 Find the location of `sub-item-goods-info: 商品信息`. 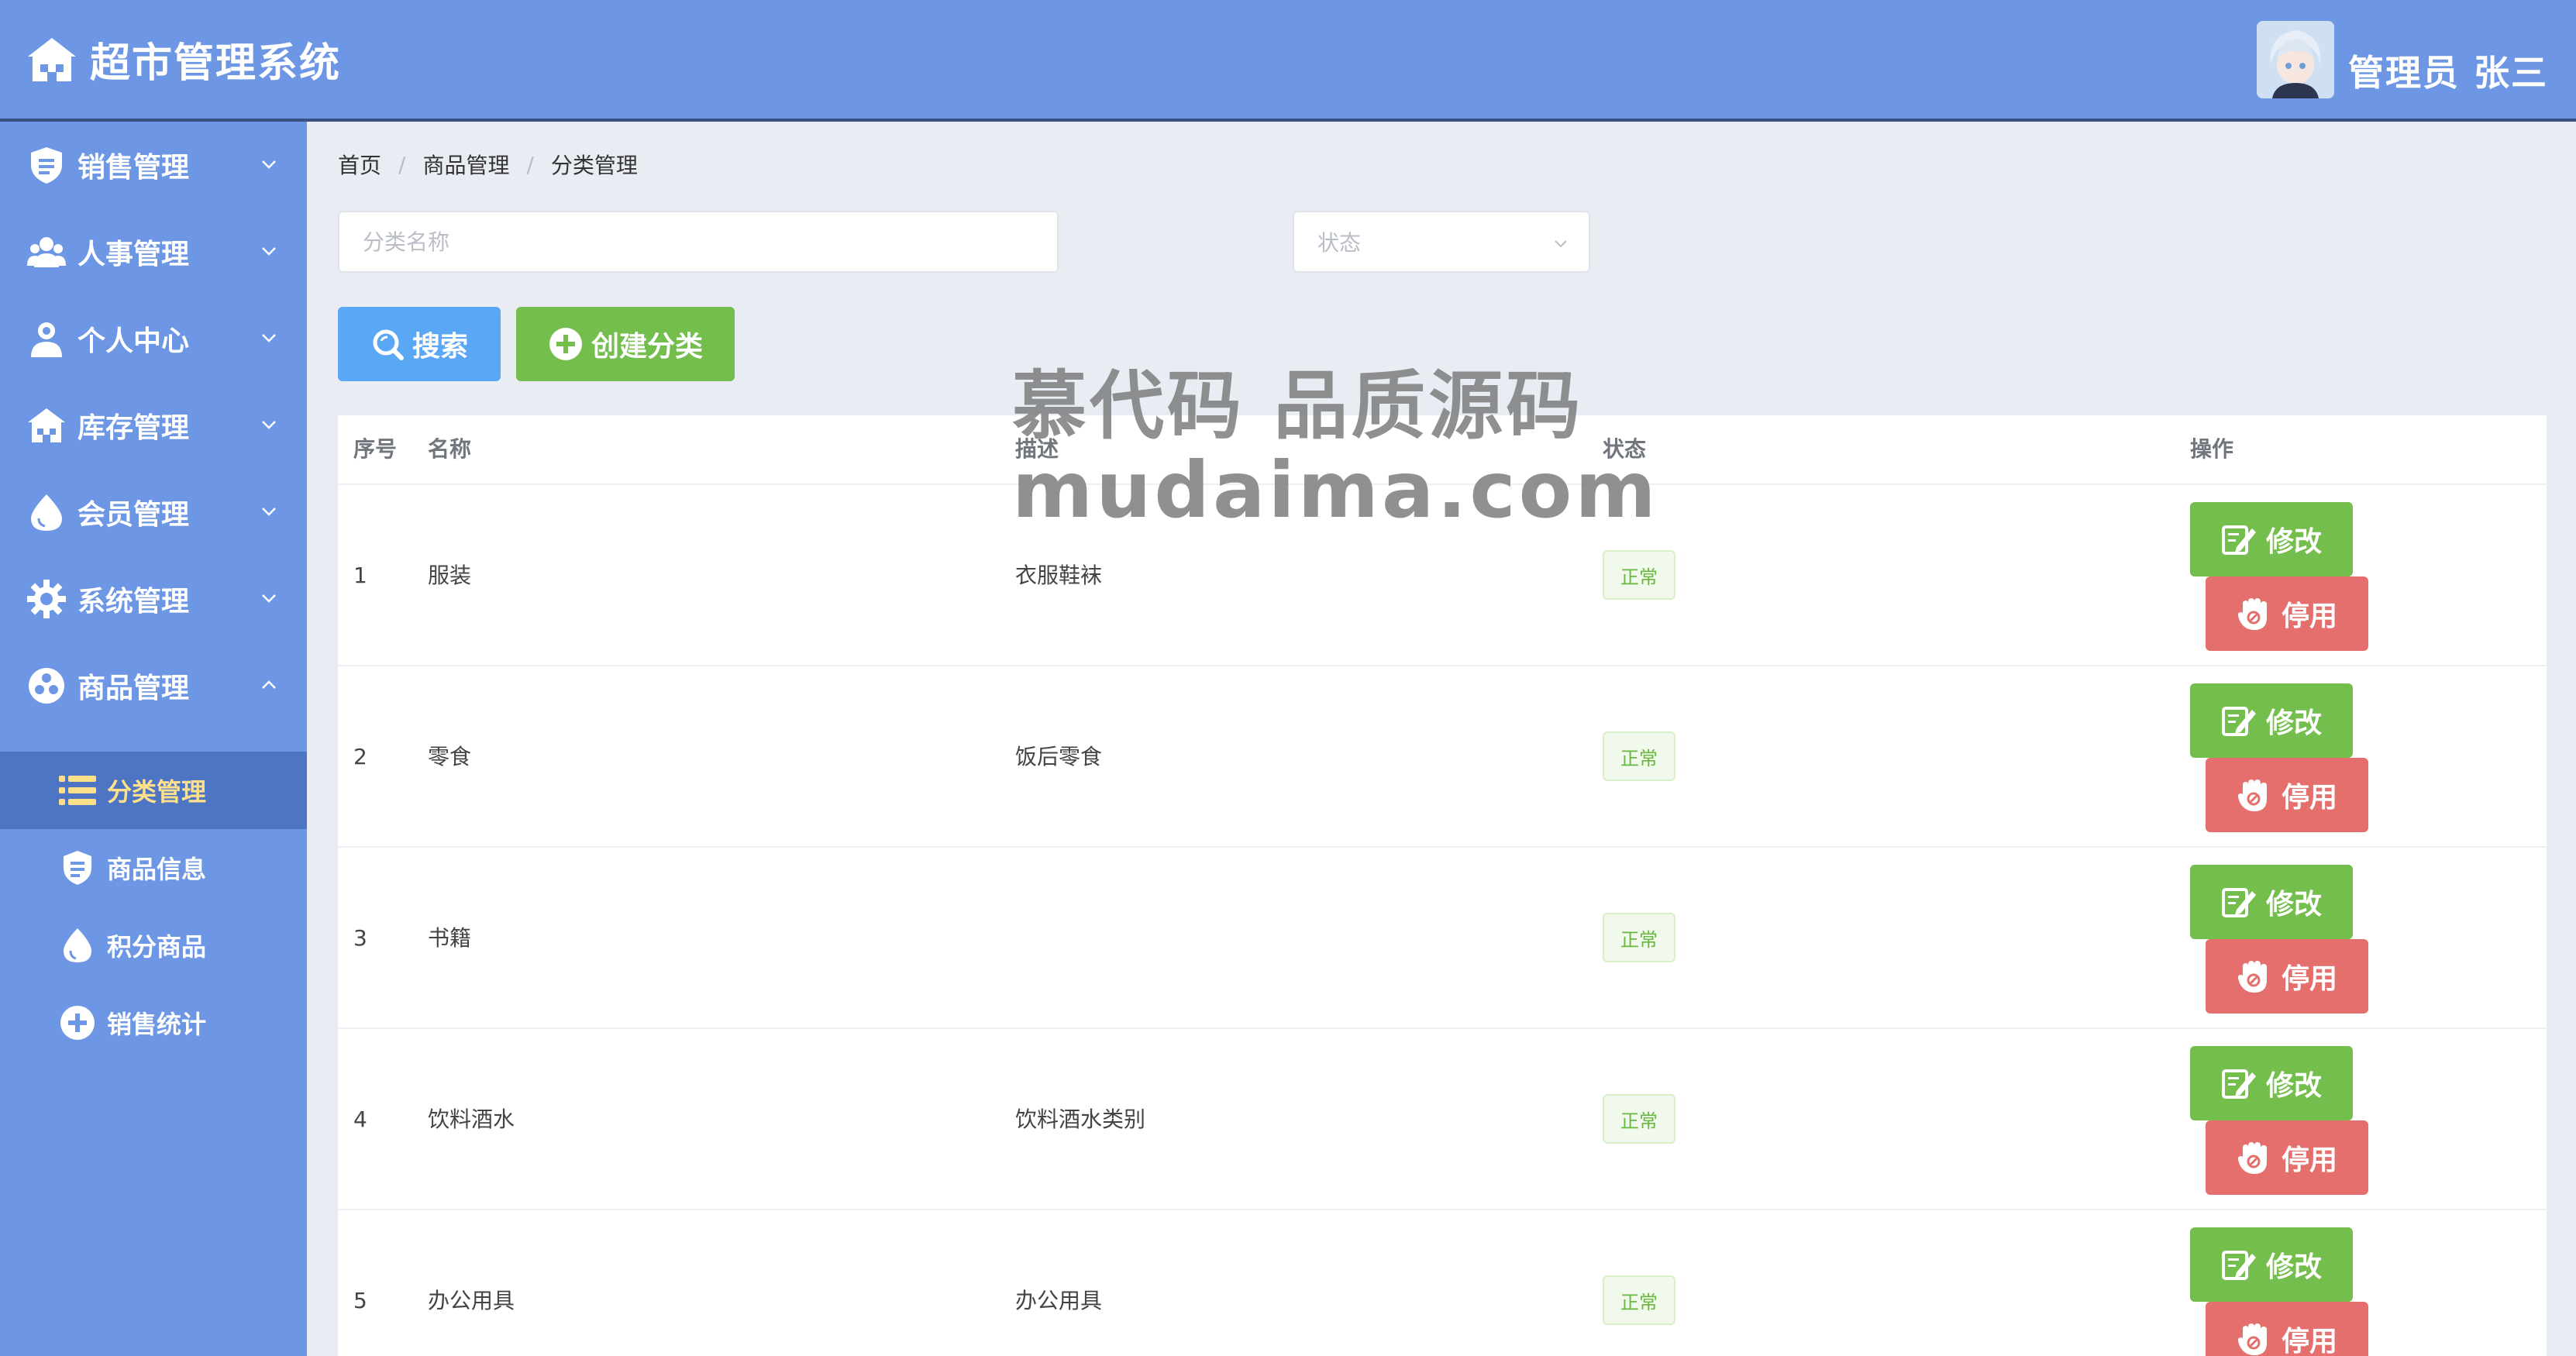

sub-item-goods-info: 商品信息 is located at coordinates (153, 868).